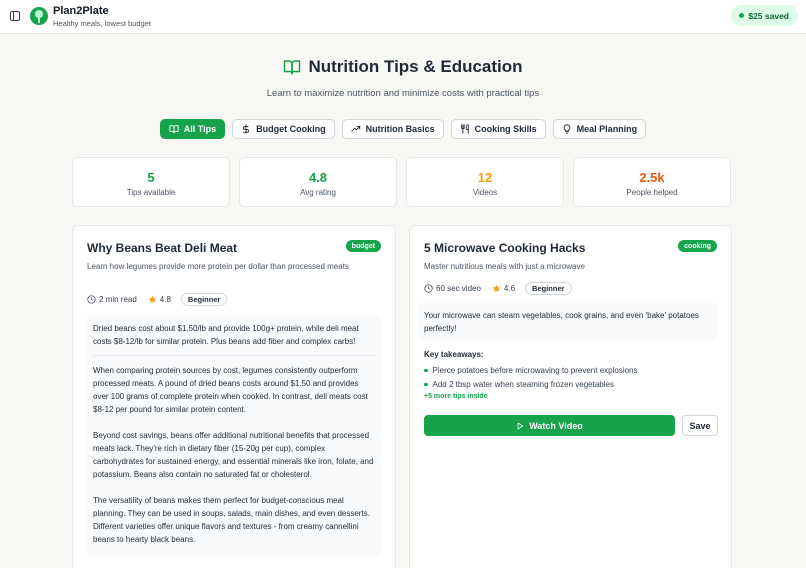  What do you see at coordinates (200, 129) in the screenshot?
I see `tab-label: All Tips` at bounding box center [200, 129].